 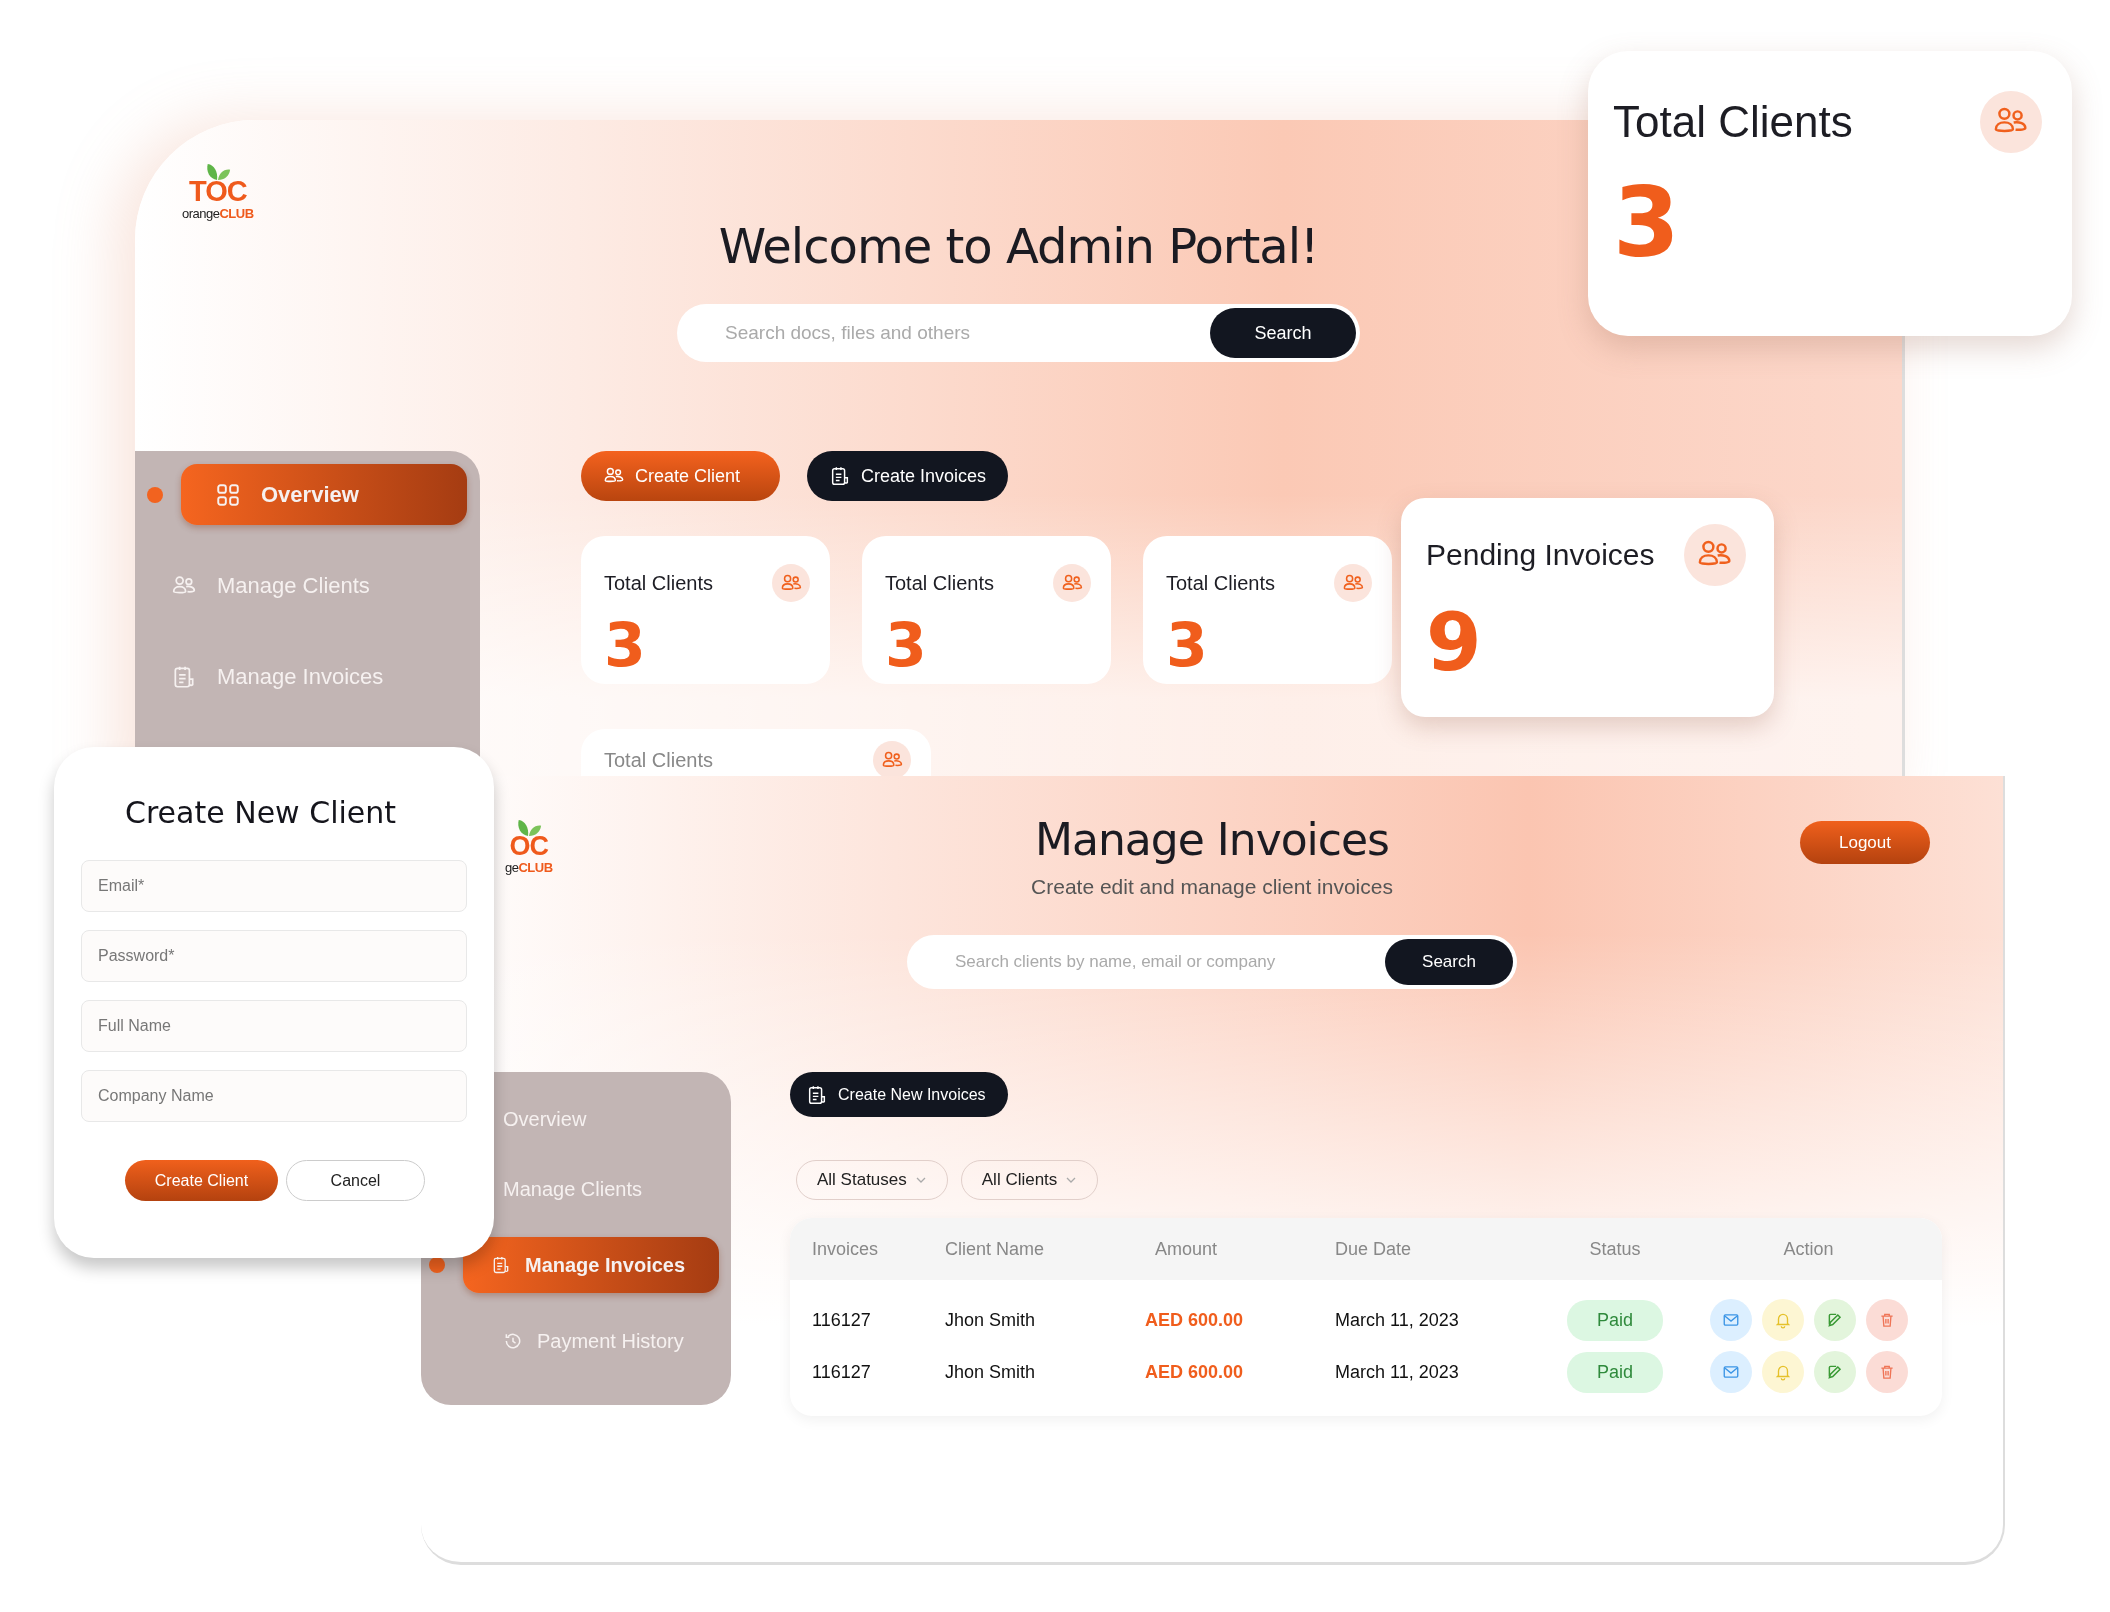 What do you see at coordinates (1374, 1249) in the screenshot?
I see `column-header: Due Date` at bounding box center [1374, 1249].